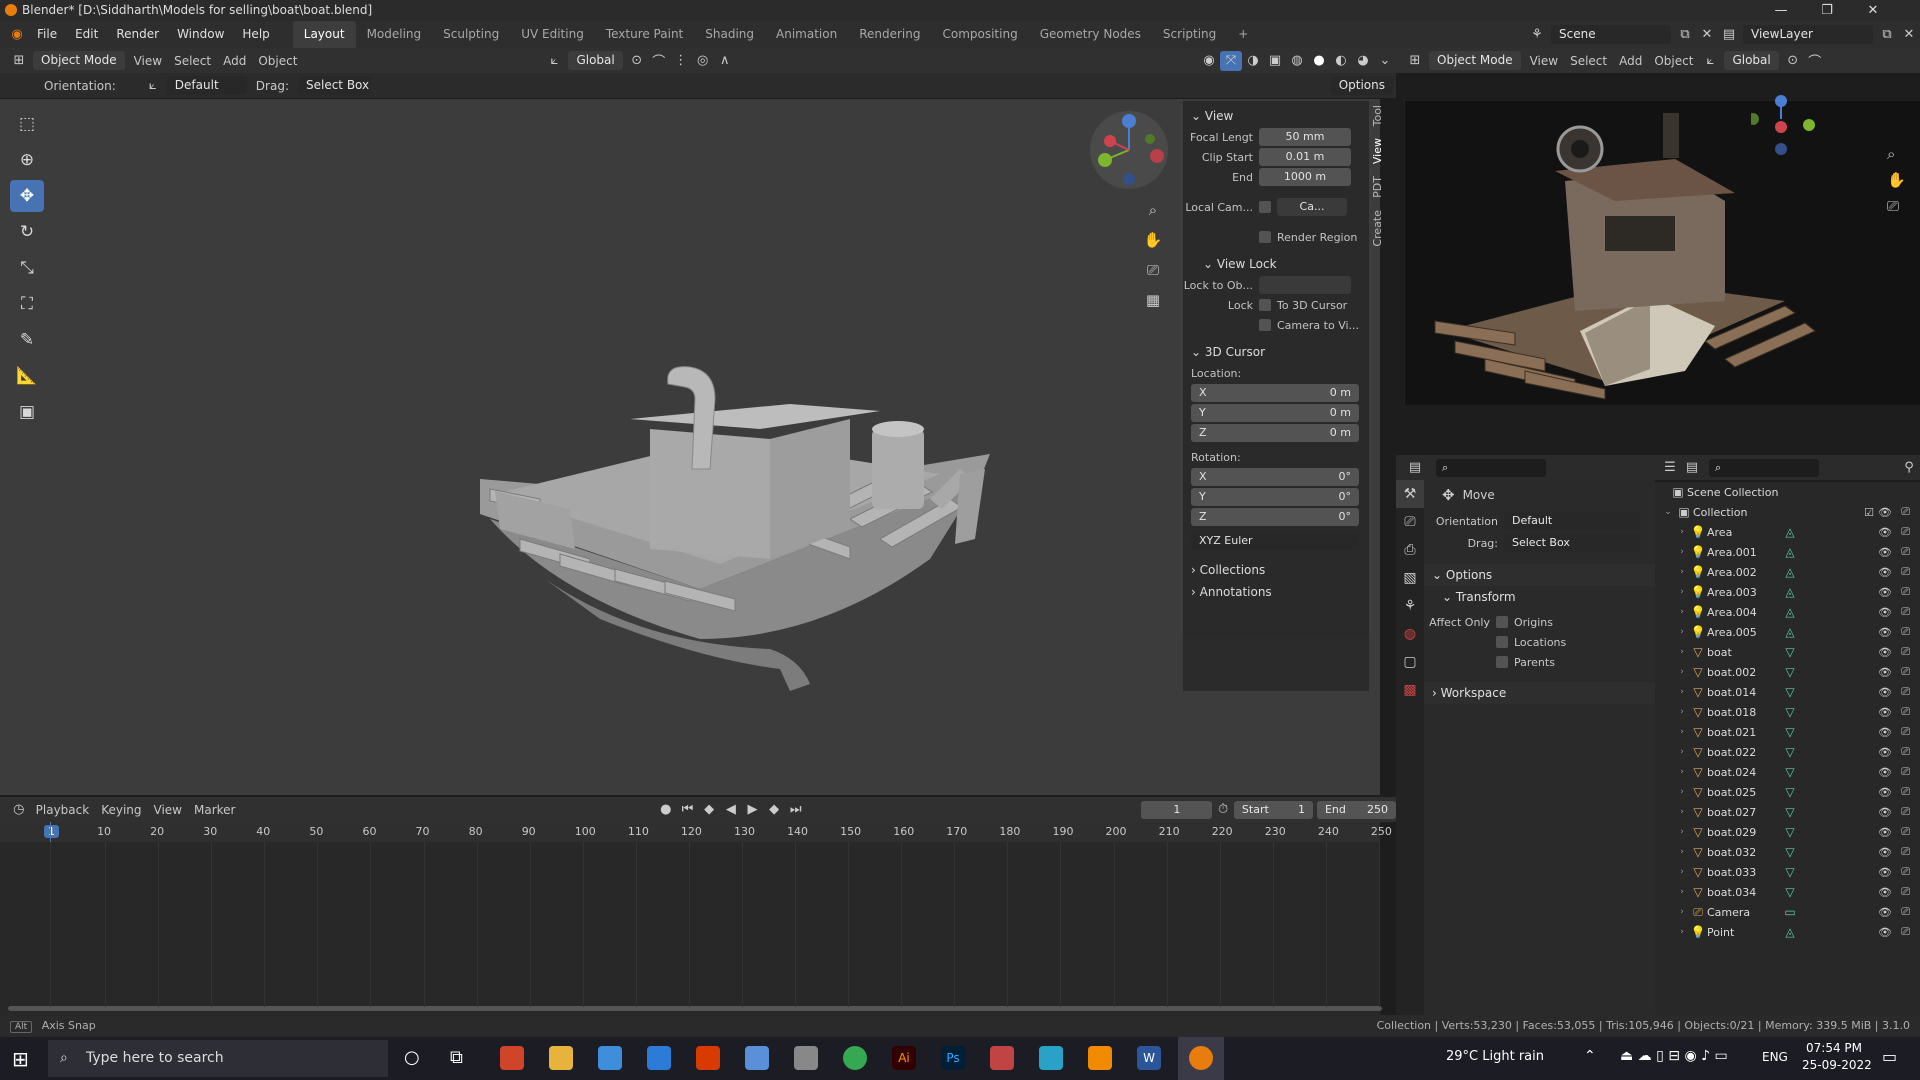 This screenshot has height=1080, width=1920. Describe the element at coordinates (1674, 1056) in the screenshot. I see `tray-icons: ⏏ ☁ ▯ ⊟ ◉ ♪ ▭` at that location.